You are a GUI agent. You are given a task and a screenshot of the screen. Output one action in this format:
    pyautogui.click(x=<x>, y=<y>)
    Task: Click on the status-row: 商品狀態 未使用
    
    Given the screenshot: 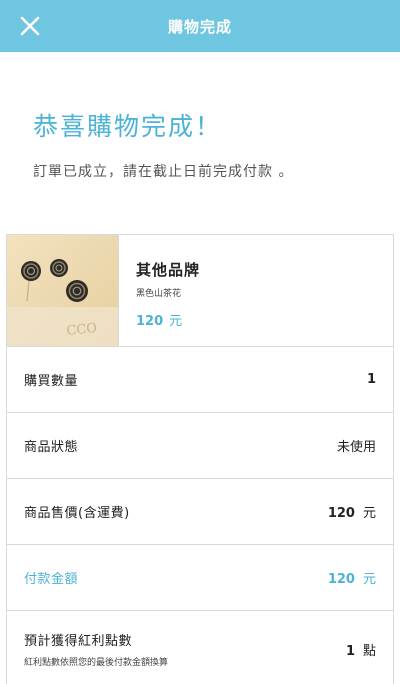 What is the action you would take?
    pyautogui.click(x=200, y=446)
    